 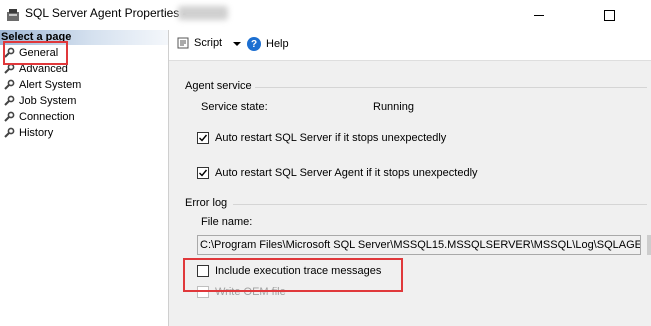 I want to click on help-label: Help, so click(x=277, y=44).